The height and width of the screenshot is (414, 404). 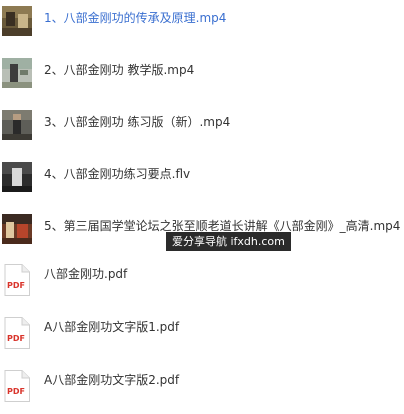 What do you see at coordinates (112, 327) in the screenshot?
I see `file-name: A八部金刚功文字版1.pdf` at bounding box center [112, 327].